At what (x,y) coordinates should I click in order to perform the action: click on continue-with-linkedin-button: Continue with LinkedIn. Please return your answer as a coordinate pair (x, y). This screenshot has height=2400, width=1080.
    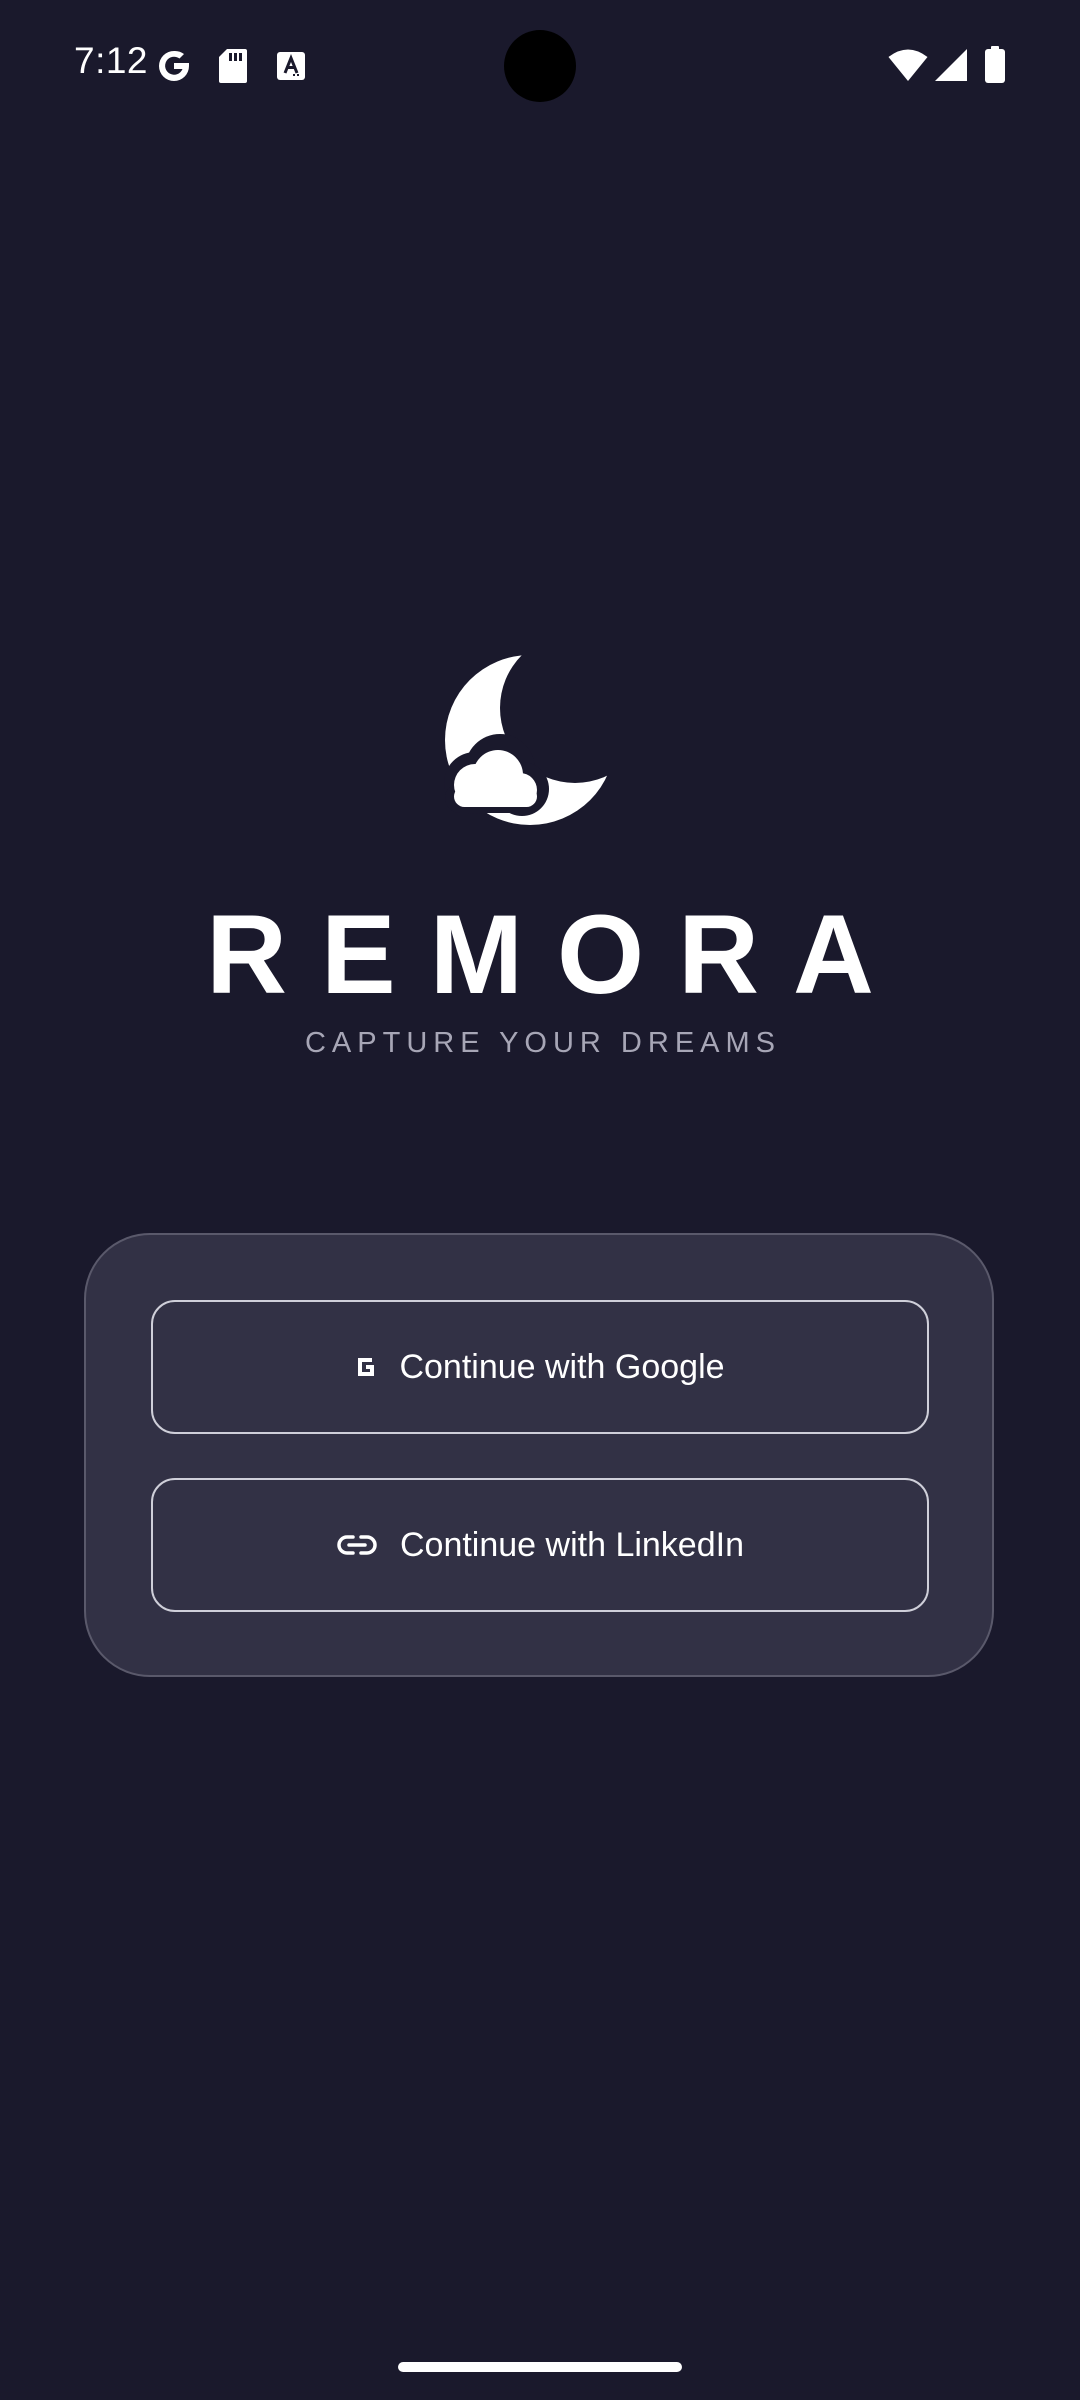
    Looking at the image, I should click on (540, 1545).